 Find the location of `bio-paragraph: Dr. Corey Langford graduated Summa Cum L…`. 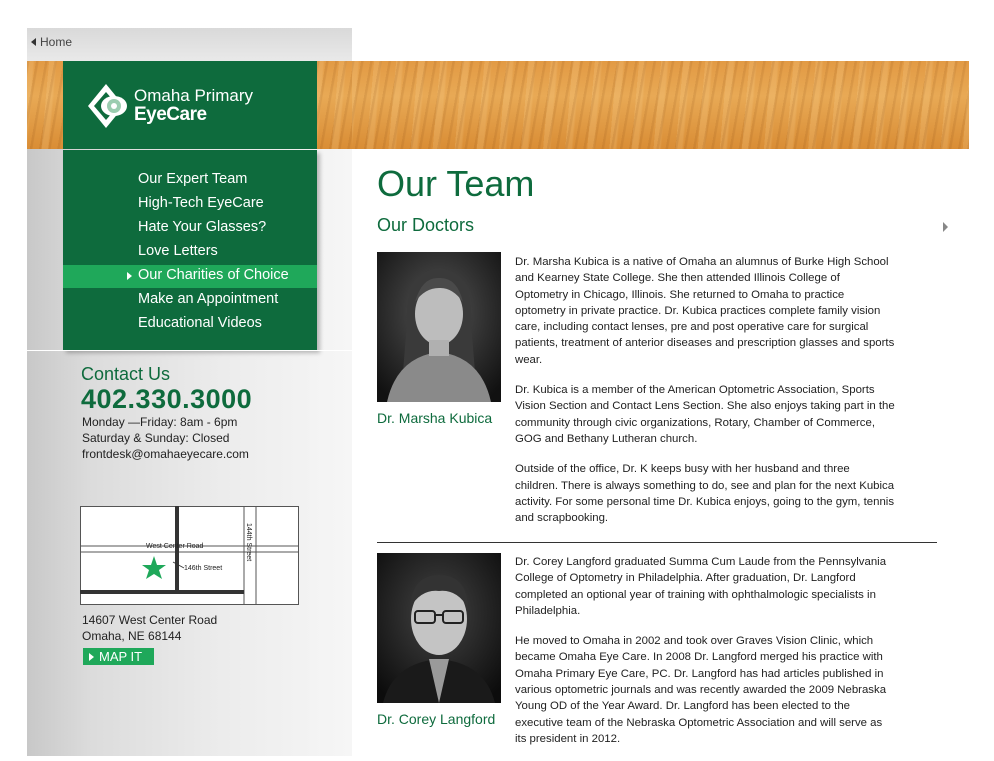

bio-paragraph: Dr. Corey Langford graduated Summa Cum L… is located at coordinates (701, 586).